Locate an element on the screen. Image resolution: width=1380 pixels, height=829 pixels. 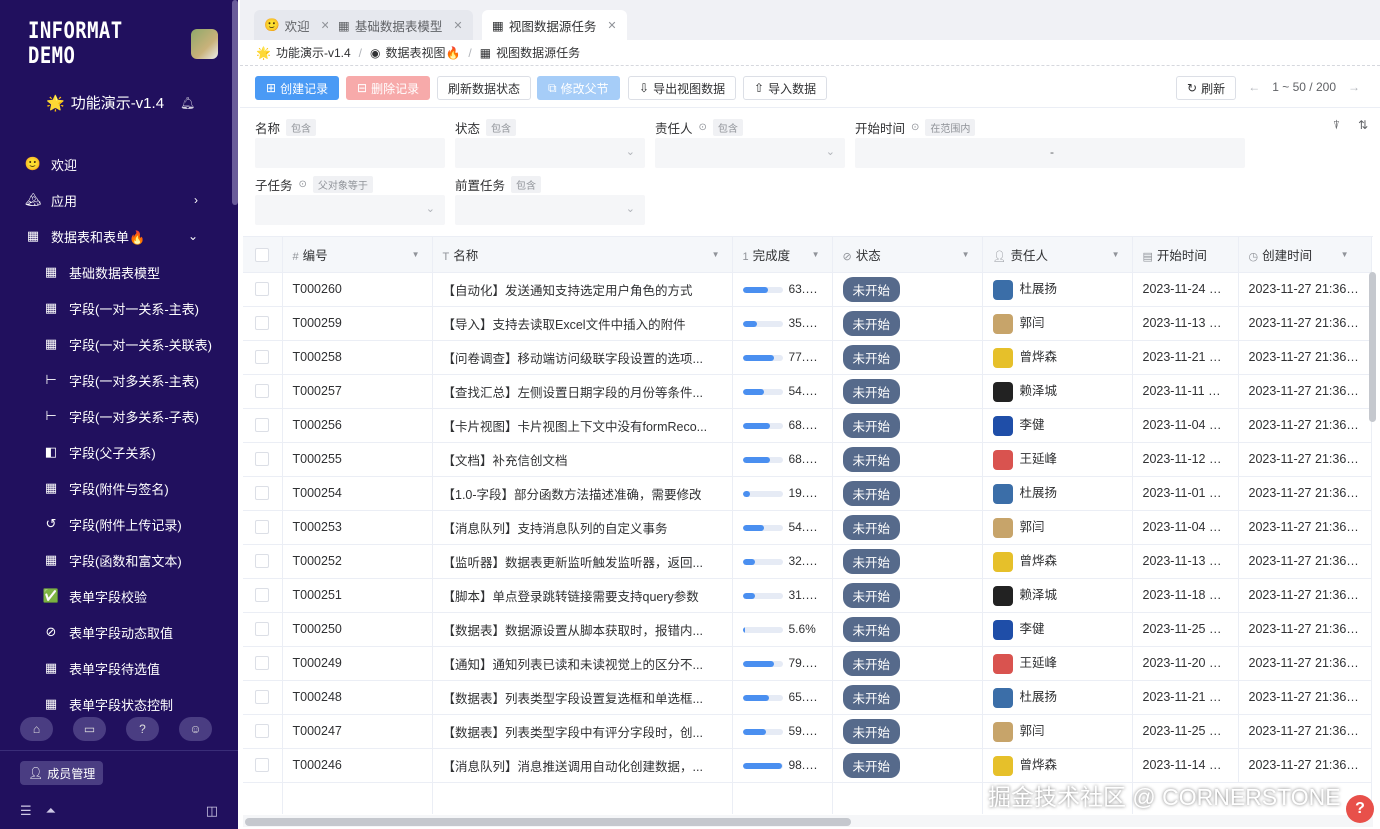
sidebar-item: ⊘ 表单字段动态取值 is located at coordinates (116, 632).